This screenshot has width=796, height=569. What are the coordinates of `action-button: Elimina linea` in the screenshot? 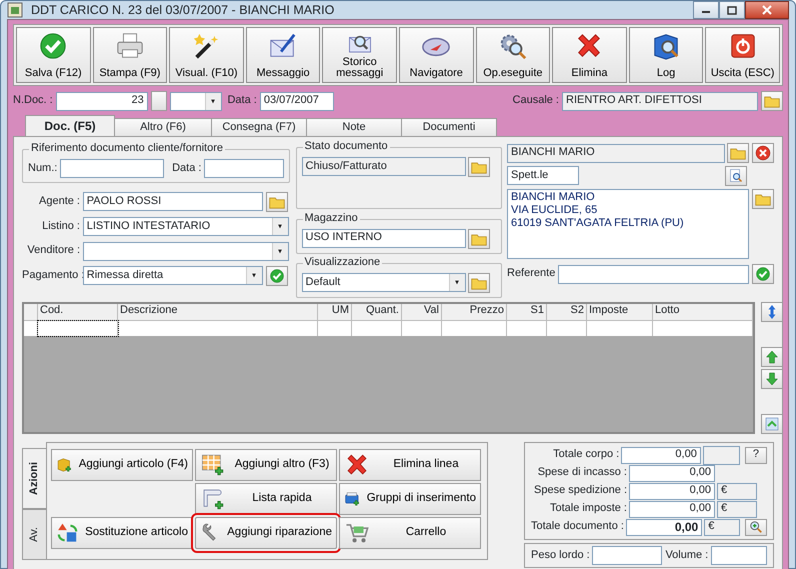 It's located at (410, 465).